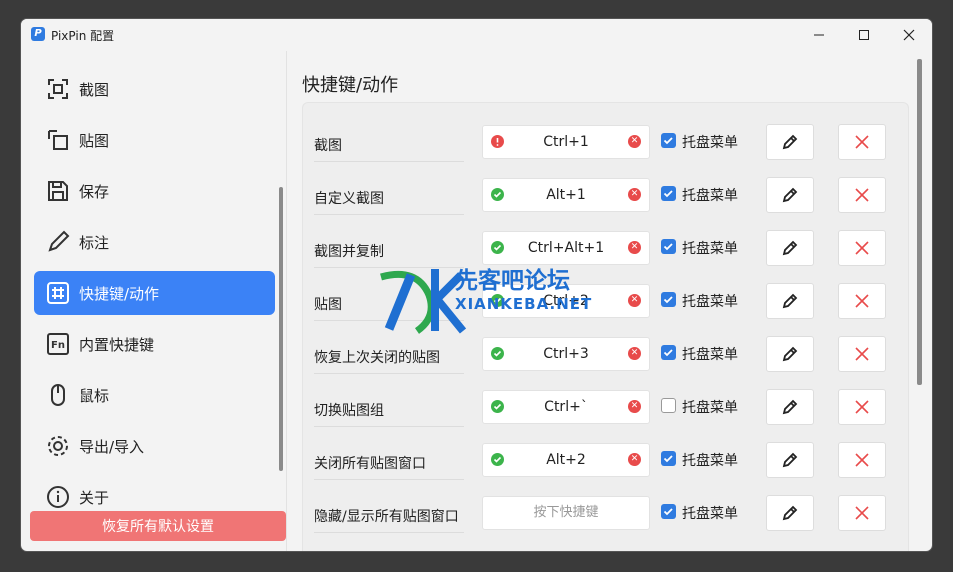  I want to click on sidebar-item-hotkeys: 快捷键/动作, so click(154, 293).